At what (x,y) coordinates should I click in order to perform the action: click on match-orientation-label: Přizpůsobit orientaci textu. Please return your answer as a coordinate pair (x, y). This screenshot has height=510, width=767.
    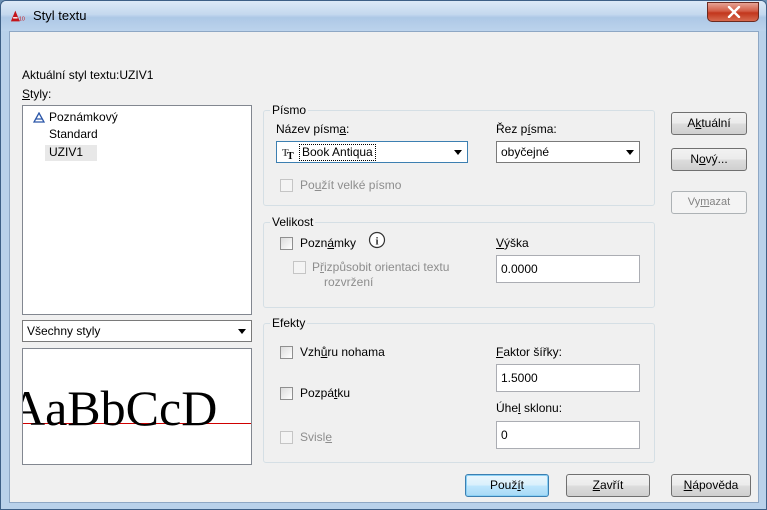
    Looking at the image, I should click on (381, 267).